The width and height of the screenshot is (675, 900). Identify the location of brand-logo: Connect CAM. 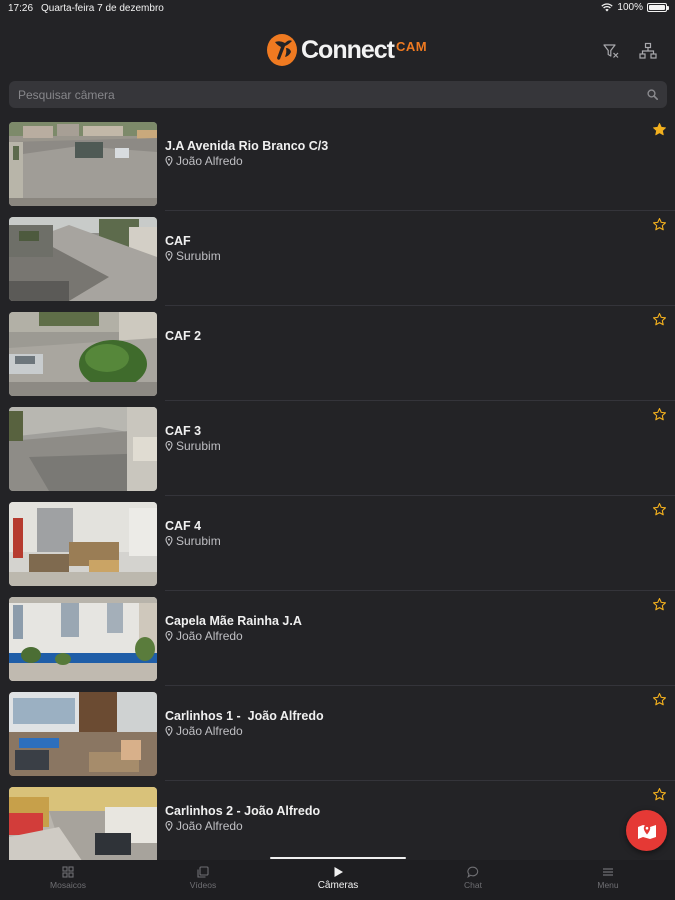
(346, 50).